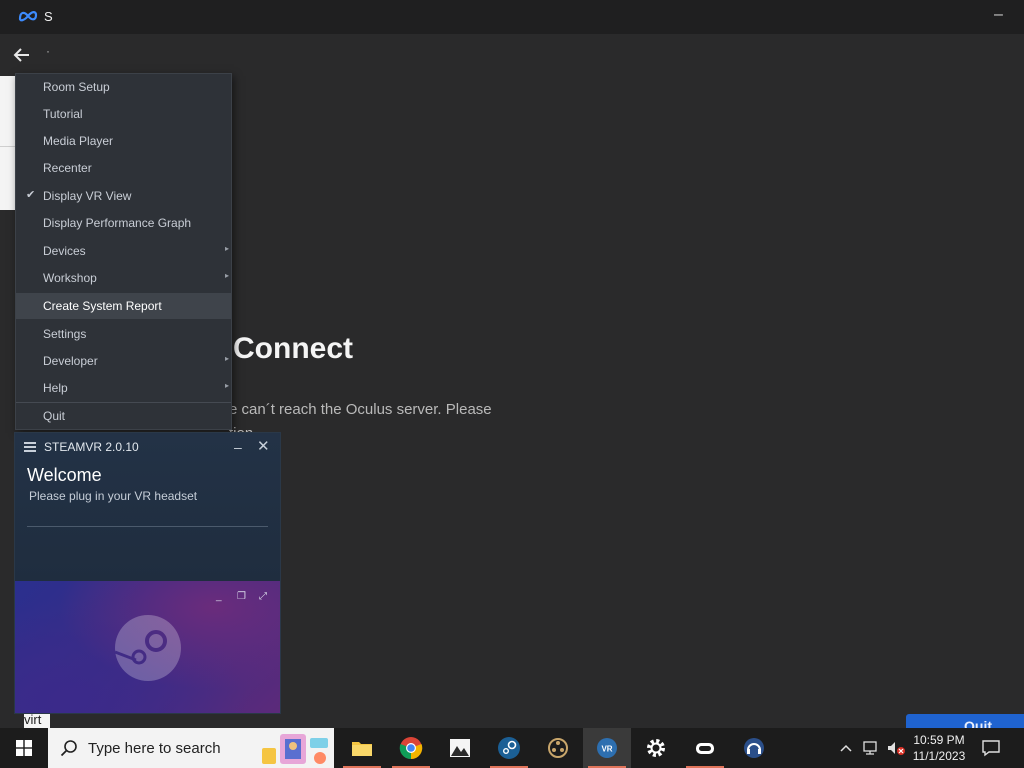  I want to click on taskbar-chrome, so click(411, 748).